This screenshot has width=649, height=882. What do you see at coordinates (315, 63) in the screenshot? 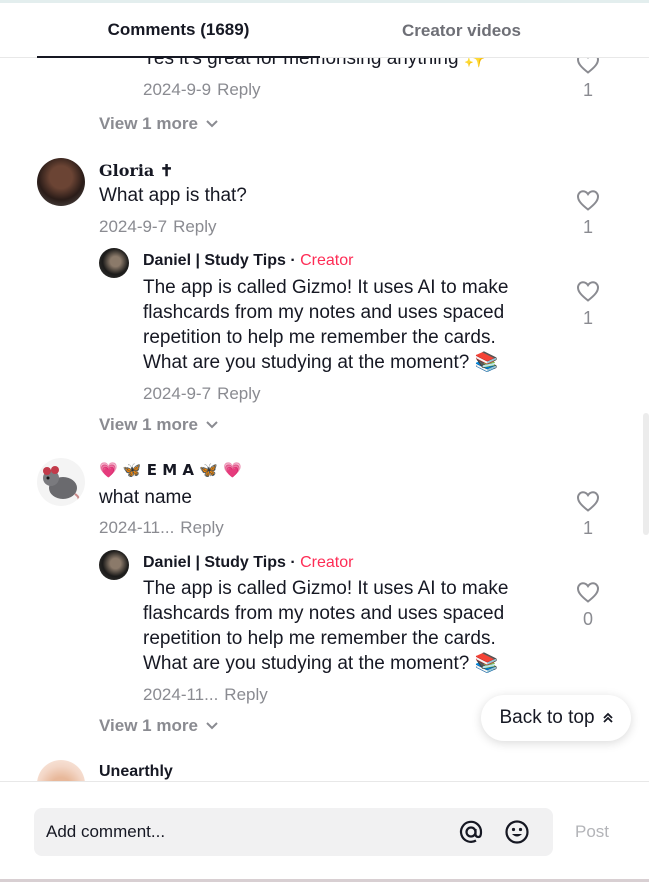
I see `comment-text: Yes it's great for memorising anything ✨` at bounding box center [315, 63].